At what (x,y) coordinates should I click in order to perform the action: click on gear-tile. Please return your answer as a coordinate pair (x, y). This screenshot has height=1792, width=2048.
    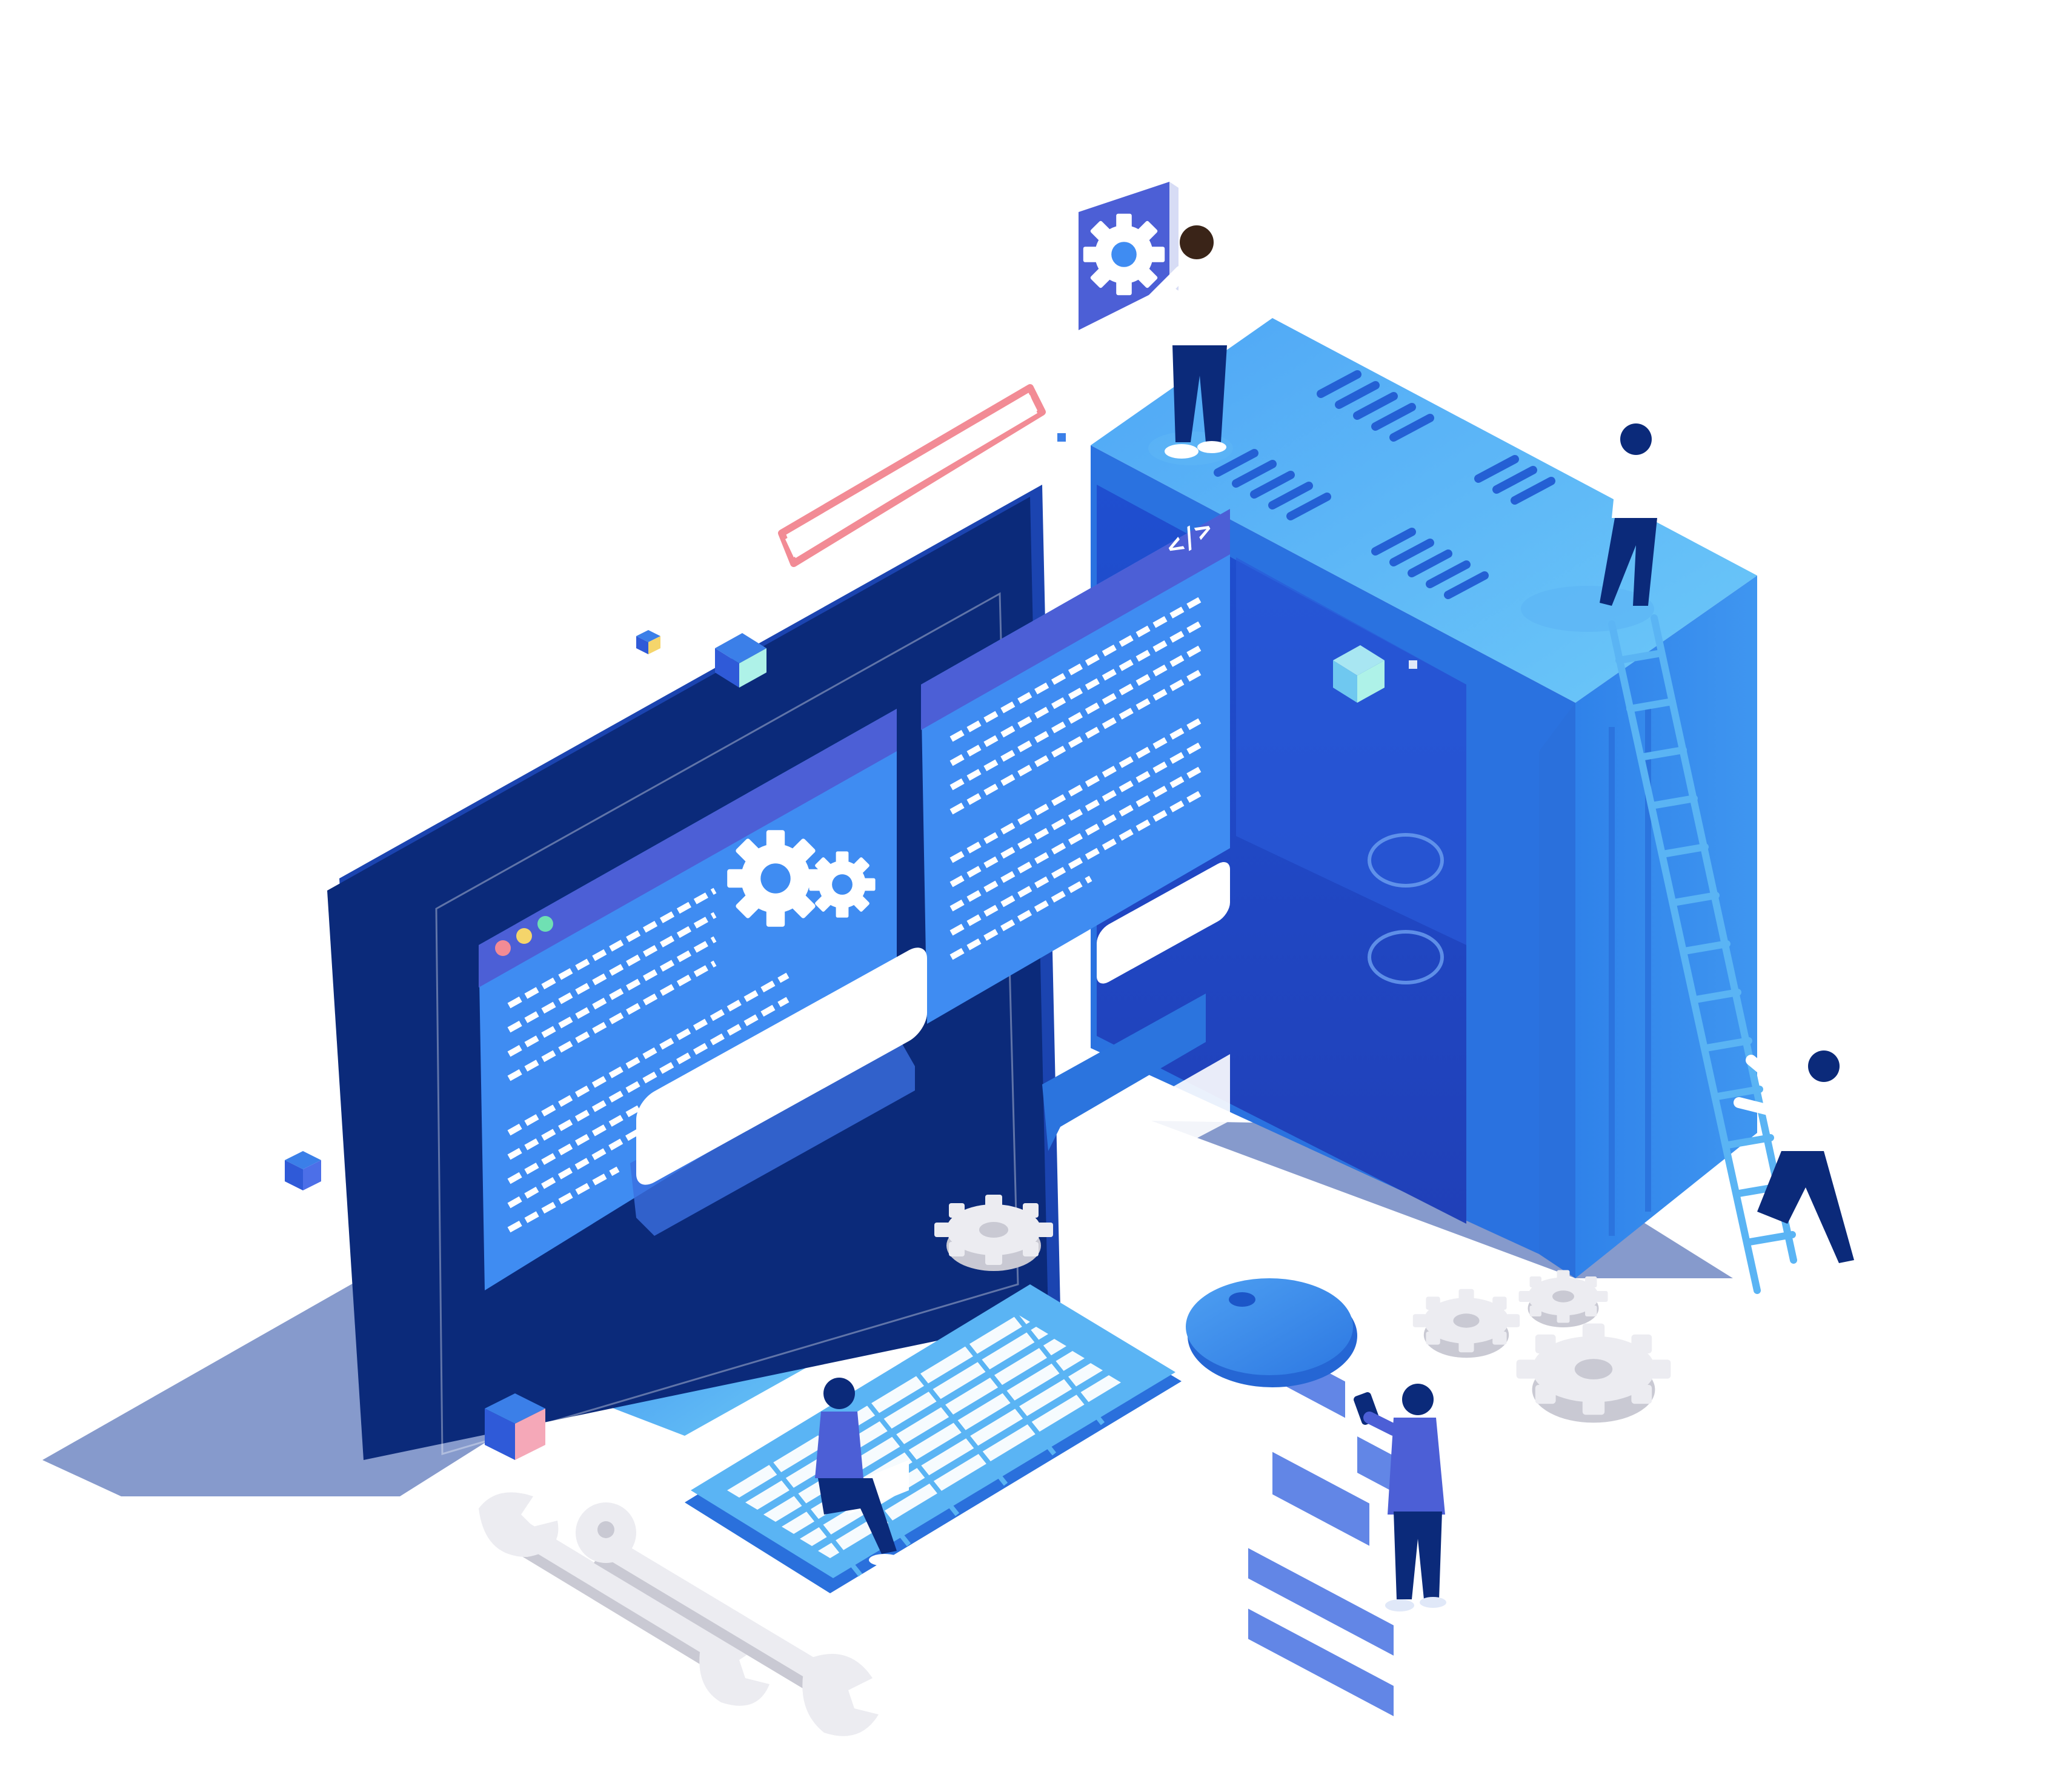
    Looking at the image, I should click on (1129, 256).